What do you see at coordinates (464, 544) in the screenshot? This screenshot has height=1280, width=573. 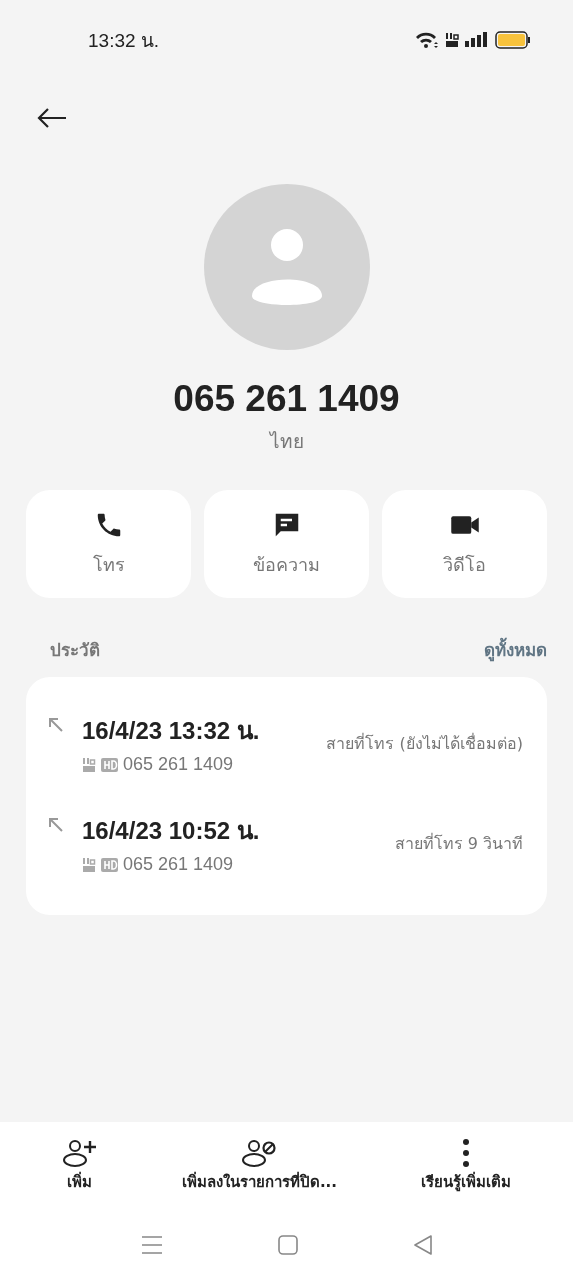 I see `video-button: วิดีโอ` at bounding box center [464, 544].